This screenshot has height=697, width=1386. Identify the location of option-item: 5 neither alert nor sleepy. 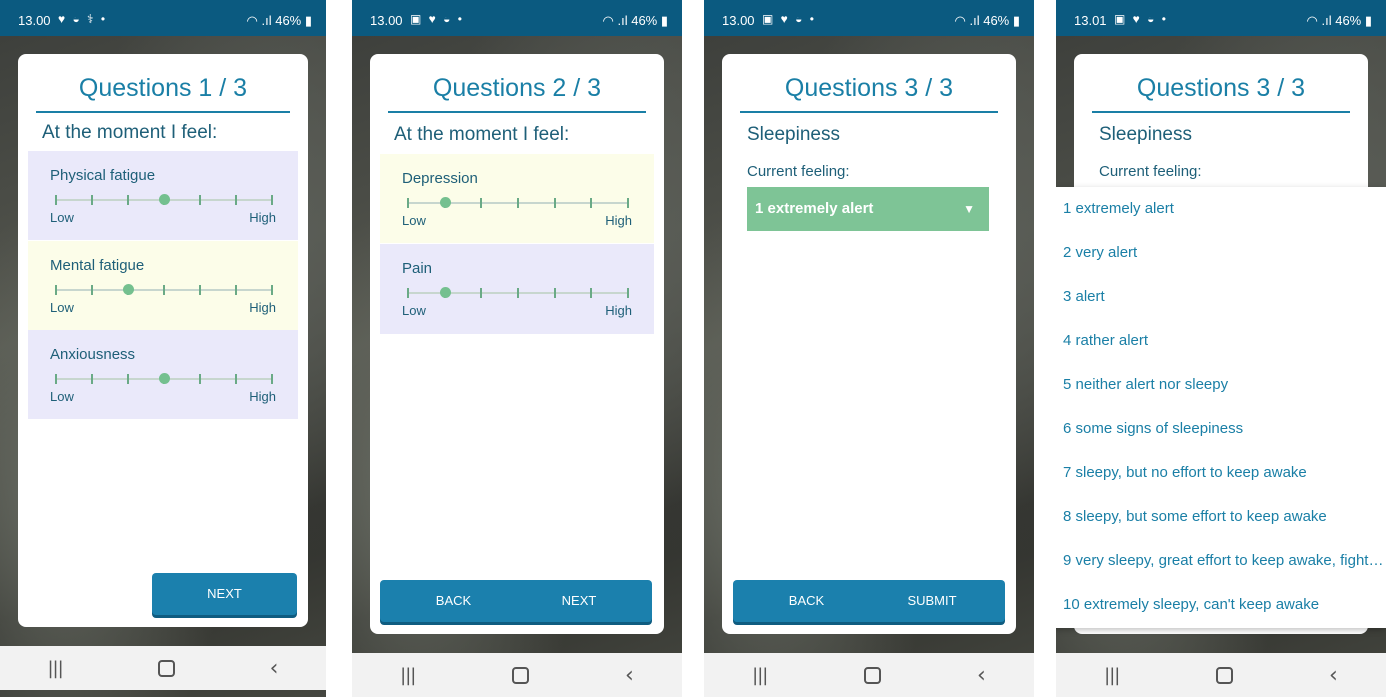
(1224, 385).